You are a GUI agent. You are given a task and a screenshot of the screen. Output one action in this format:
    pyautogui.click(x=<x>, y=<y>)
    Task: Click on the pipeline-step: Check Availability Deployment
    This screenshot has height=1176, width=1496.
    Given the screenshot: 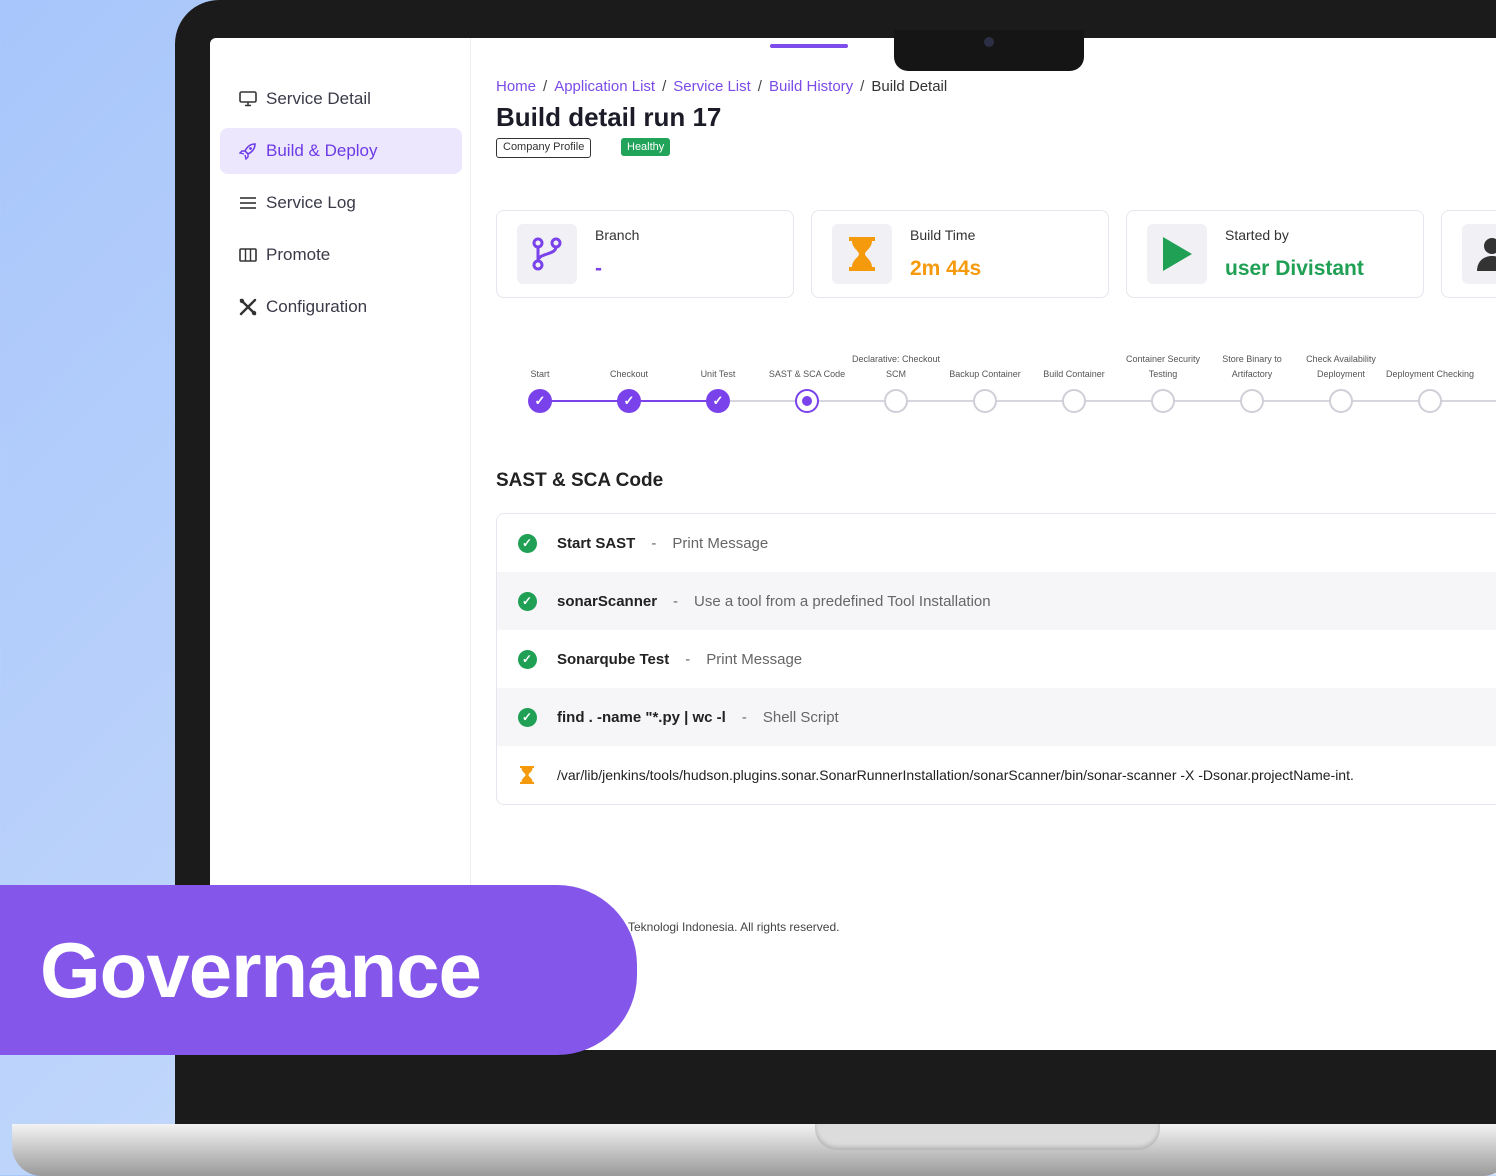 What is the action you would take?
    pyautogui.click(x=1341, y=379)
    